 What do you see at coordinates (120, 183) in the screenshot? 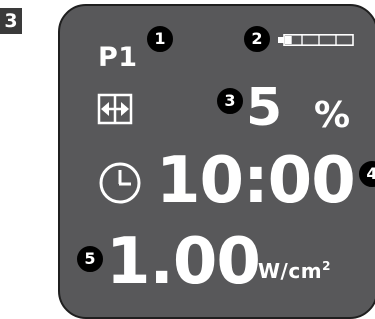
I see `clock-icon` at bounding box center [120, 183].